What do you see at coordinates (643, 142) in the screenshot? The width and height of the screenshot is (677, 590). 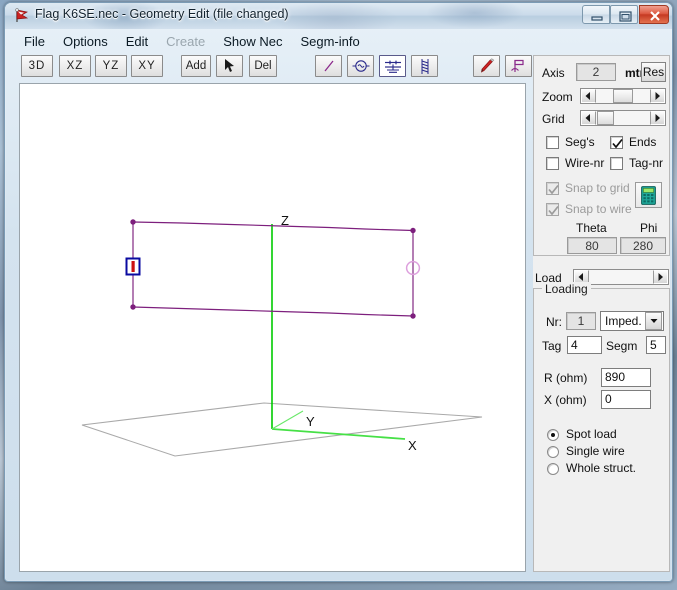 I see `ends-label: Ends` at bounding box center [643, 142].